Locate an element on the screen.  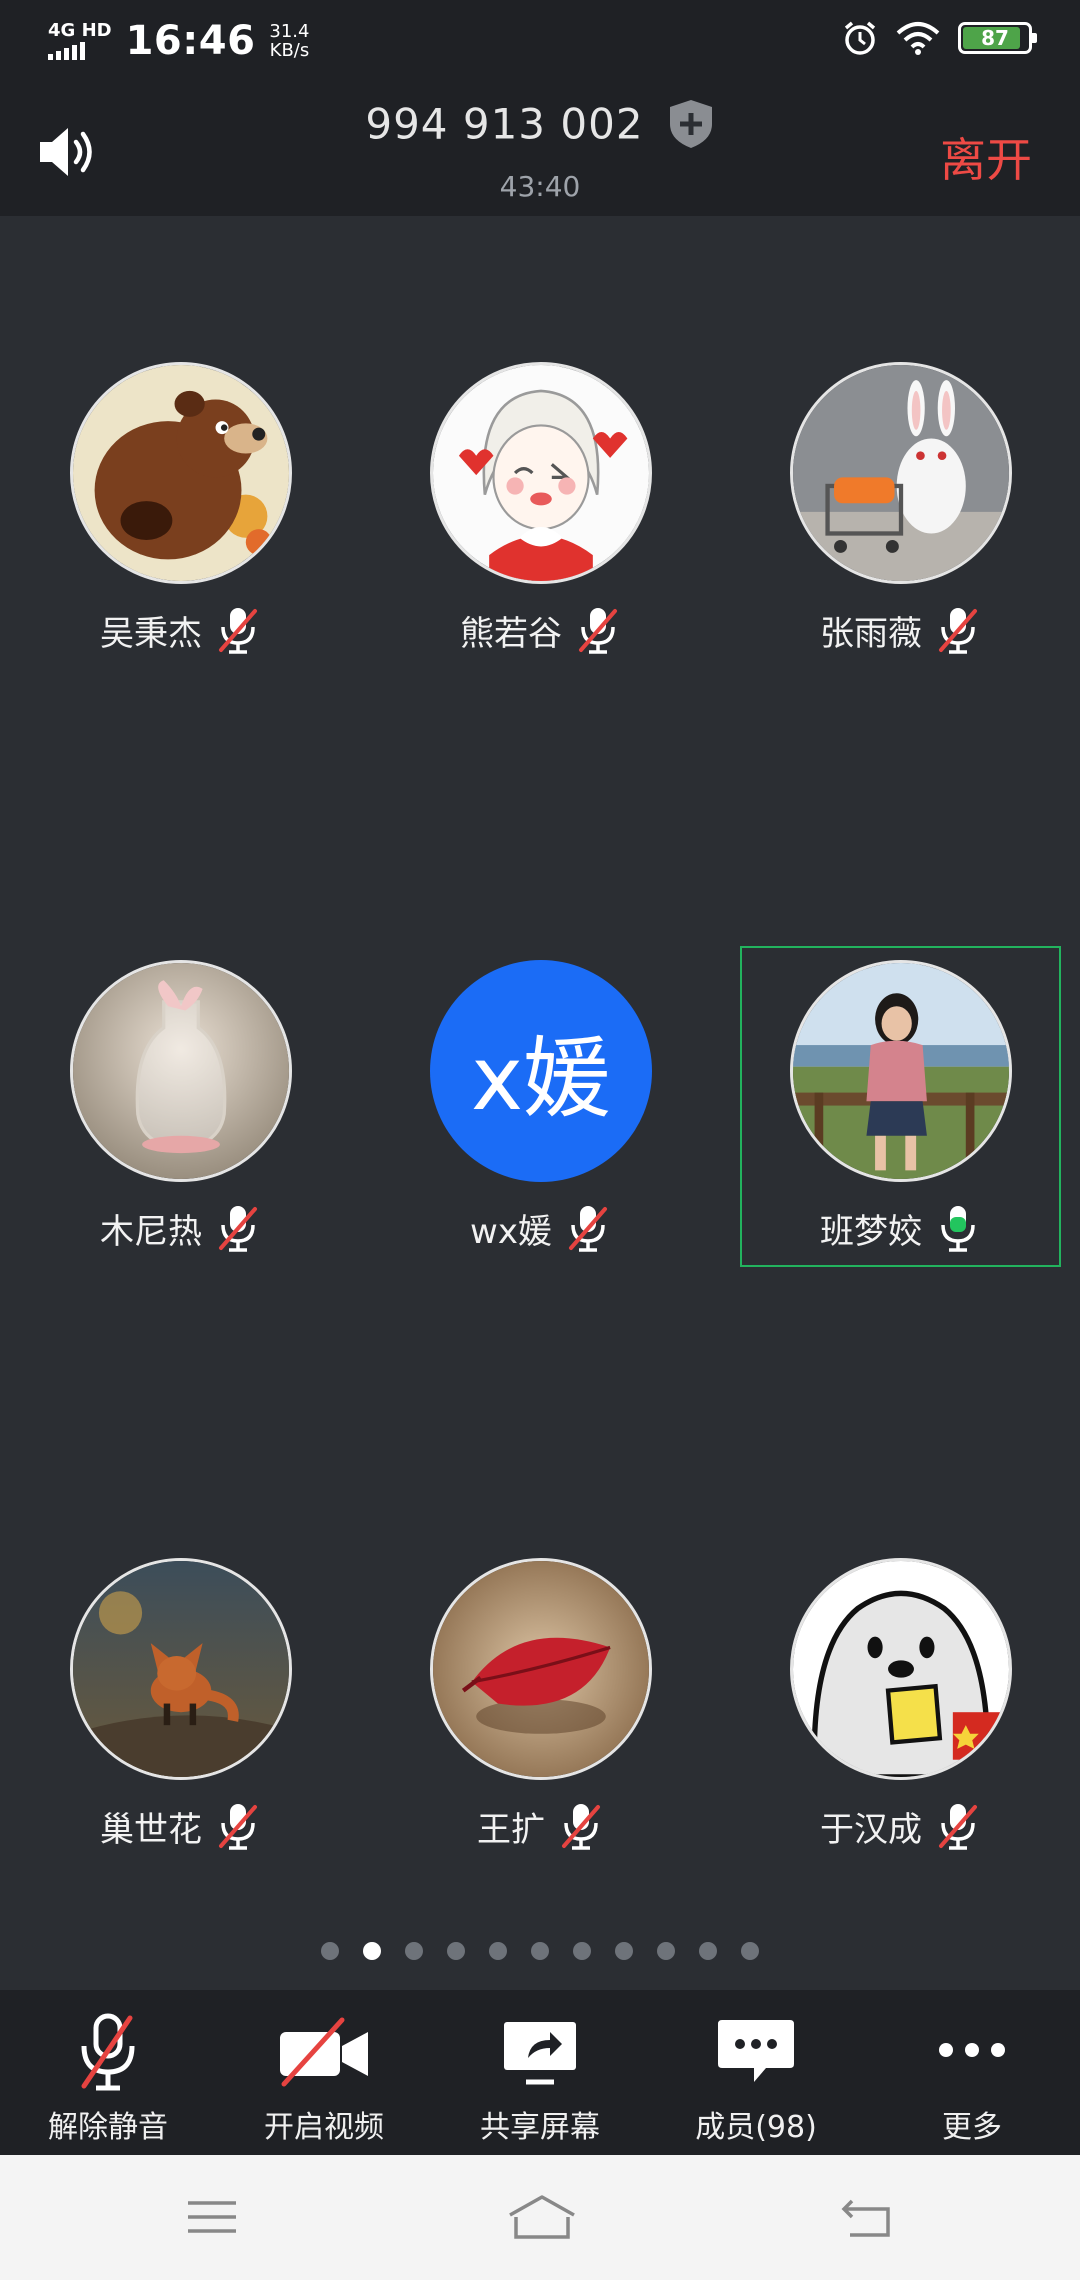
participant-tile: x媛 wx媛 is located at coordinates (540, 1120).